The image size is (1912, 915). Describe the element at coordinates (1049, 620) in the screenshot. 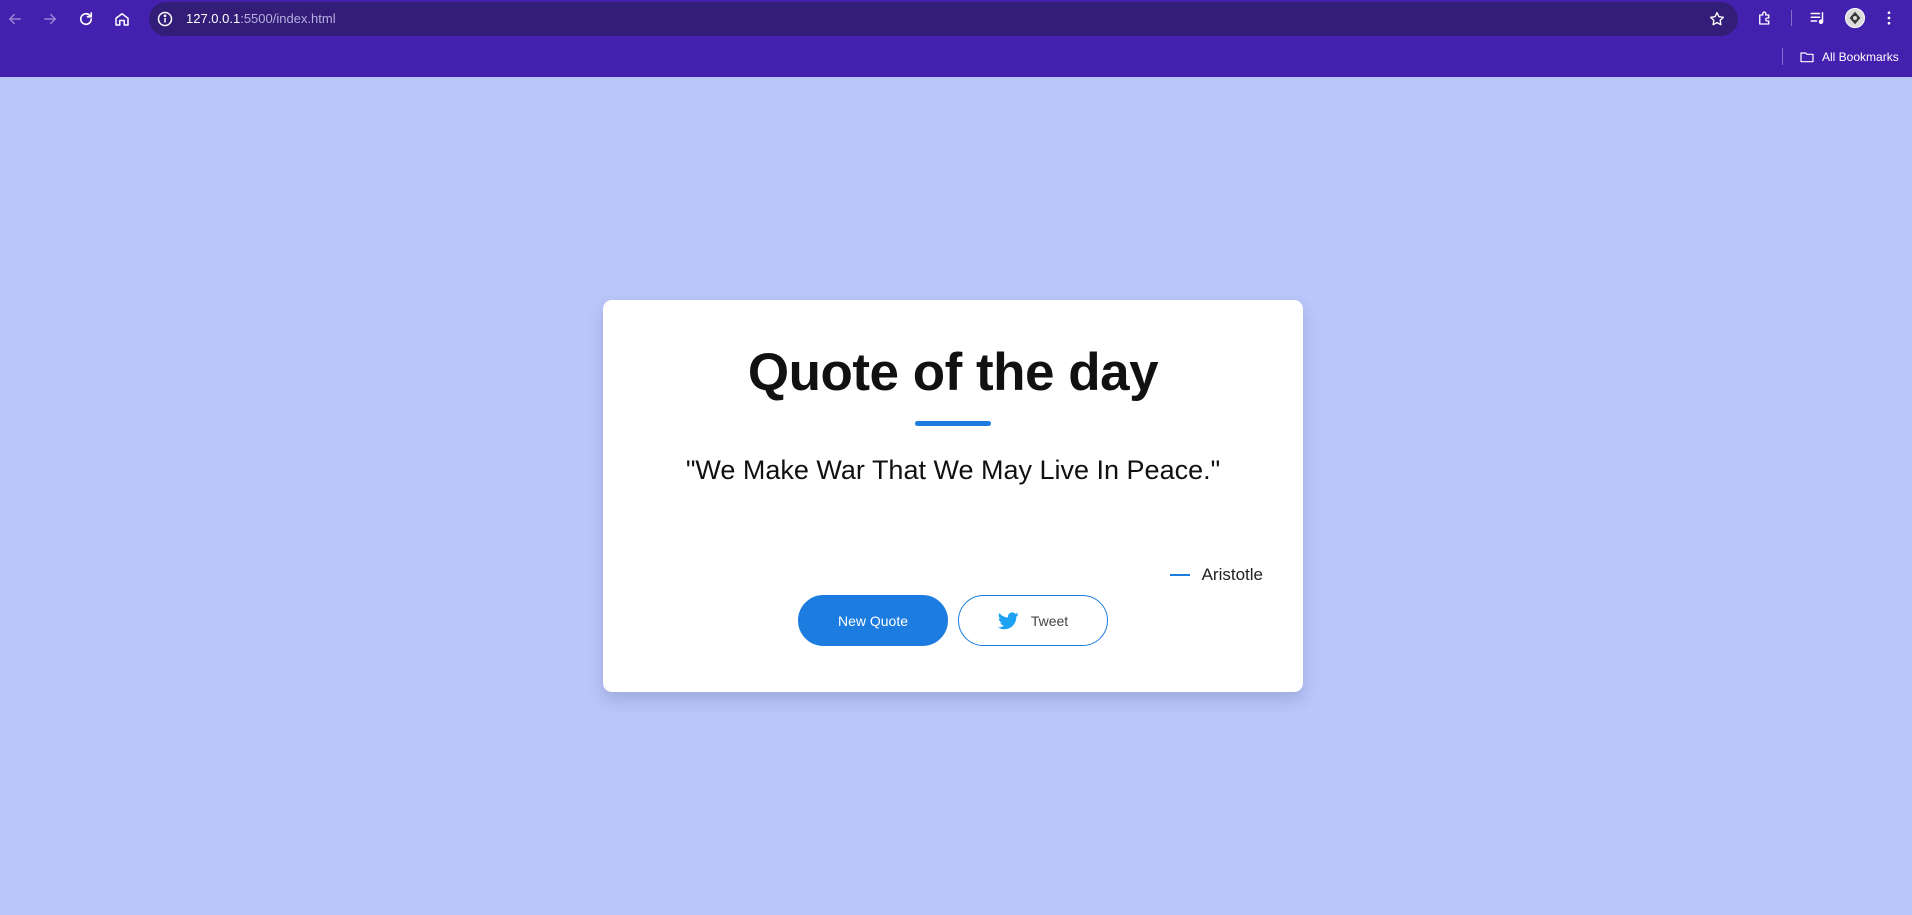

I see `tweet-label: Tweet` at that location.